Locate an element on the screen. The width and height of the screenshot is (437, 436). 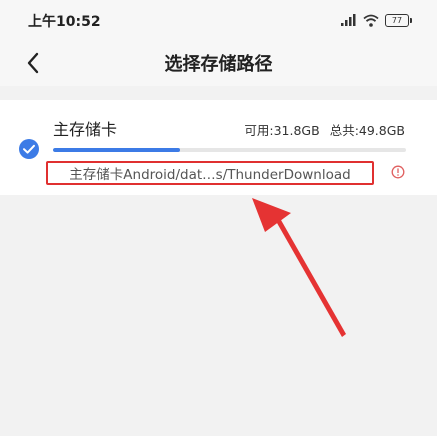
battery-icon: 77 is located at coordinates (398, 20).